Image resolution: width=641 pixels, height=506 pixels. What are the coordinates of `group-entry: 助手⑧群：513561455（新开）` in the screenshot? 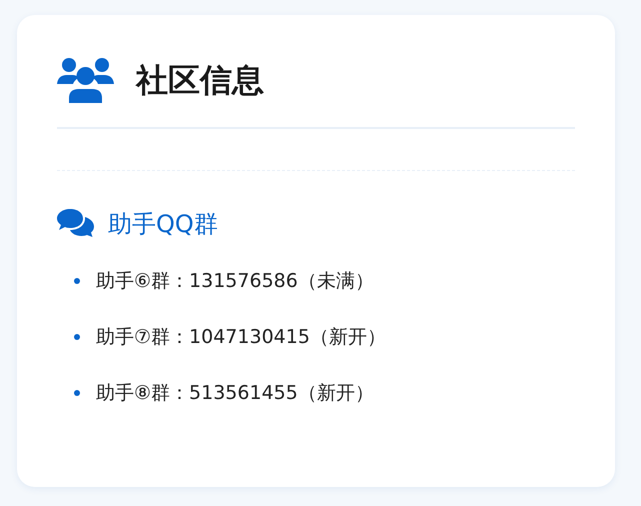 It's located at (235, 393).